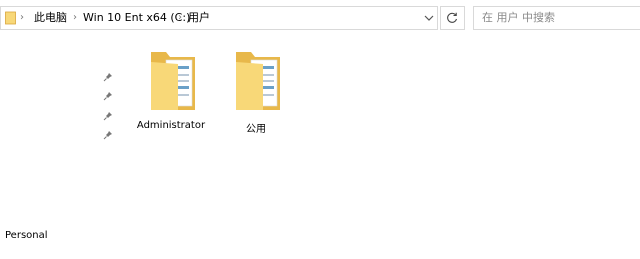 This screenshot has width=640, height=259. I want to click on folder-item-public: 公用, so click(256, 91).